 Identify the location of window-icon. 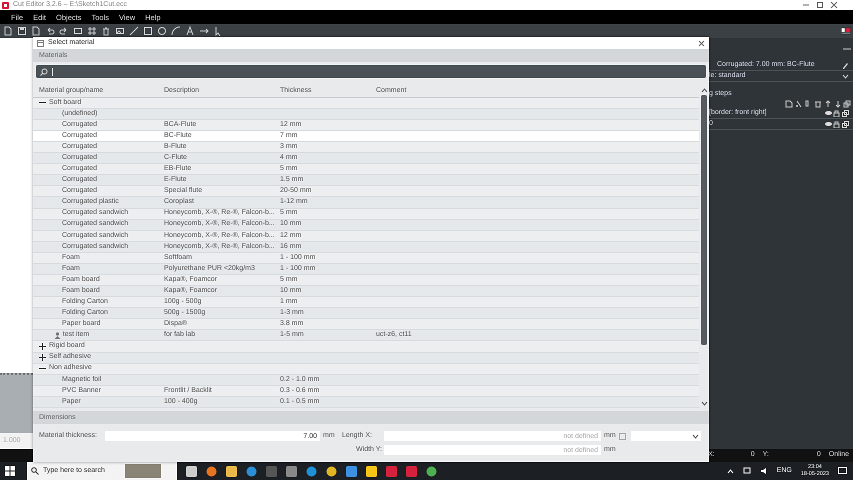
(40, 43).